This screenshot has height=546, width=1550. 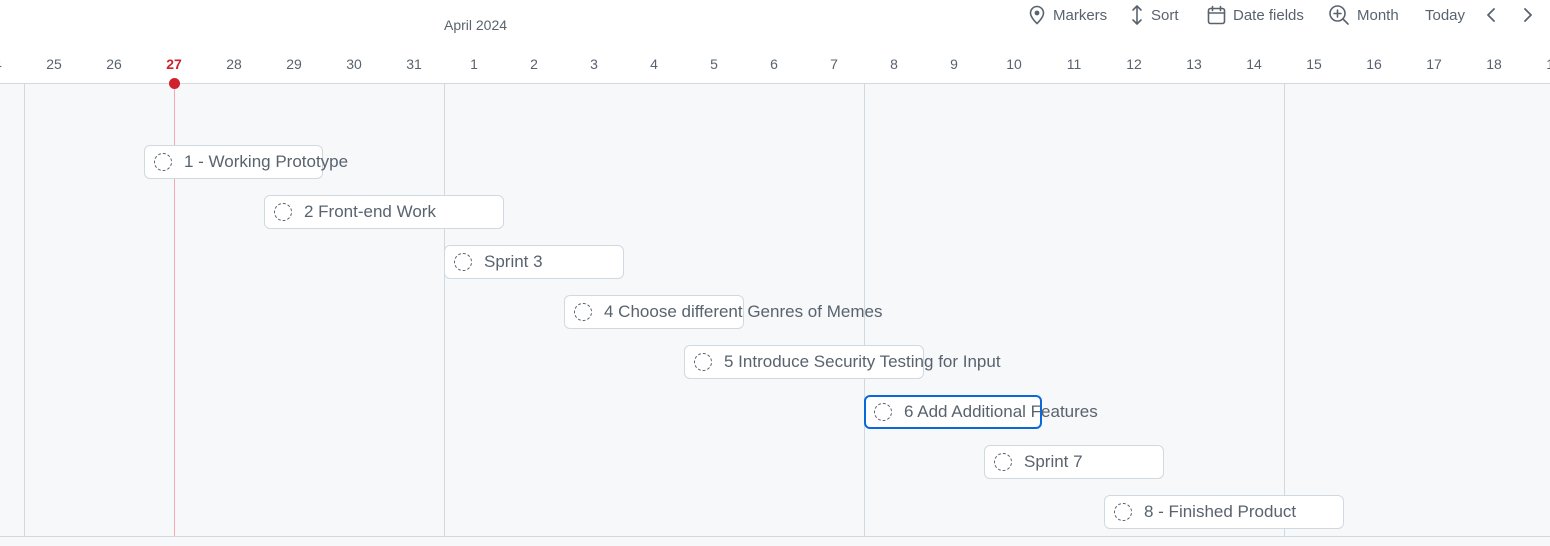 I want to click on sort-button: Sort, so click(x=1154, y=15).